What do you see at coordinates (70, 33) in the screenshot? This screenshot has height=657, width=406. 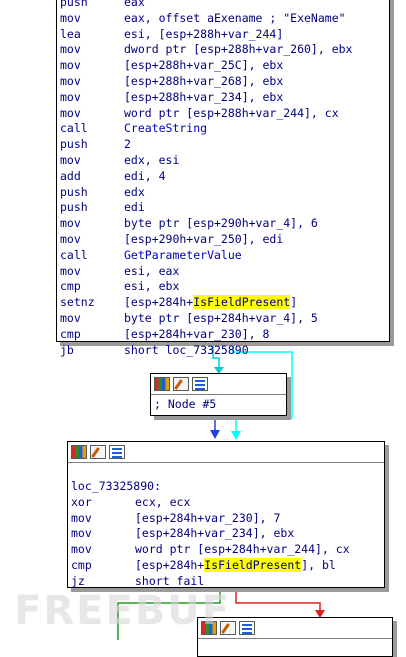 I see `instruction-mnemonic: lea` at bounding box center [70, 33].